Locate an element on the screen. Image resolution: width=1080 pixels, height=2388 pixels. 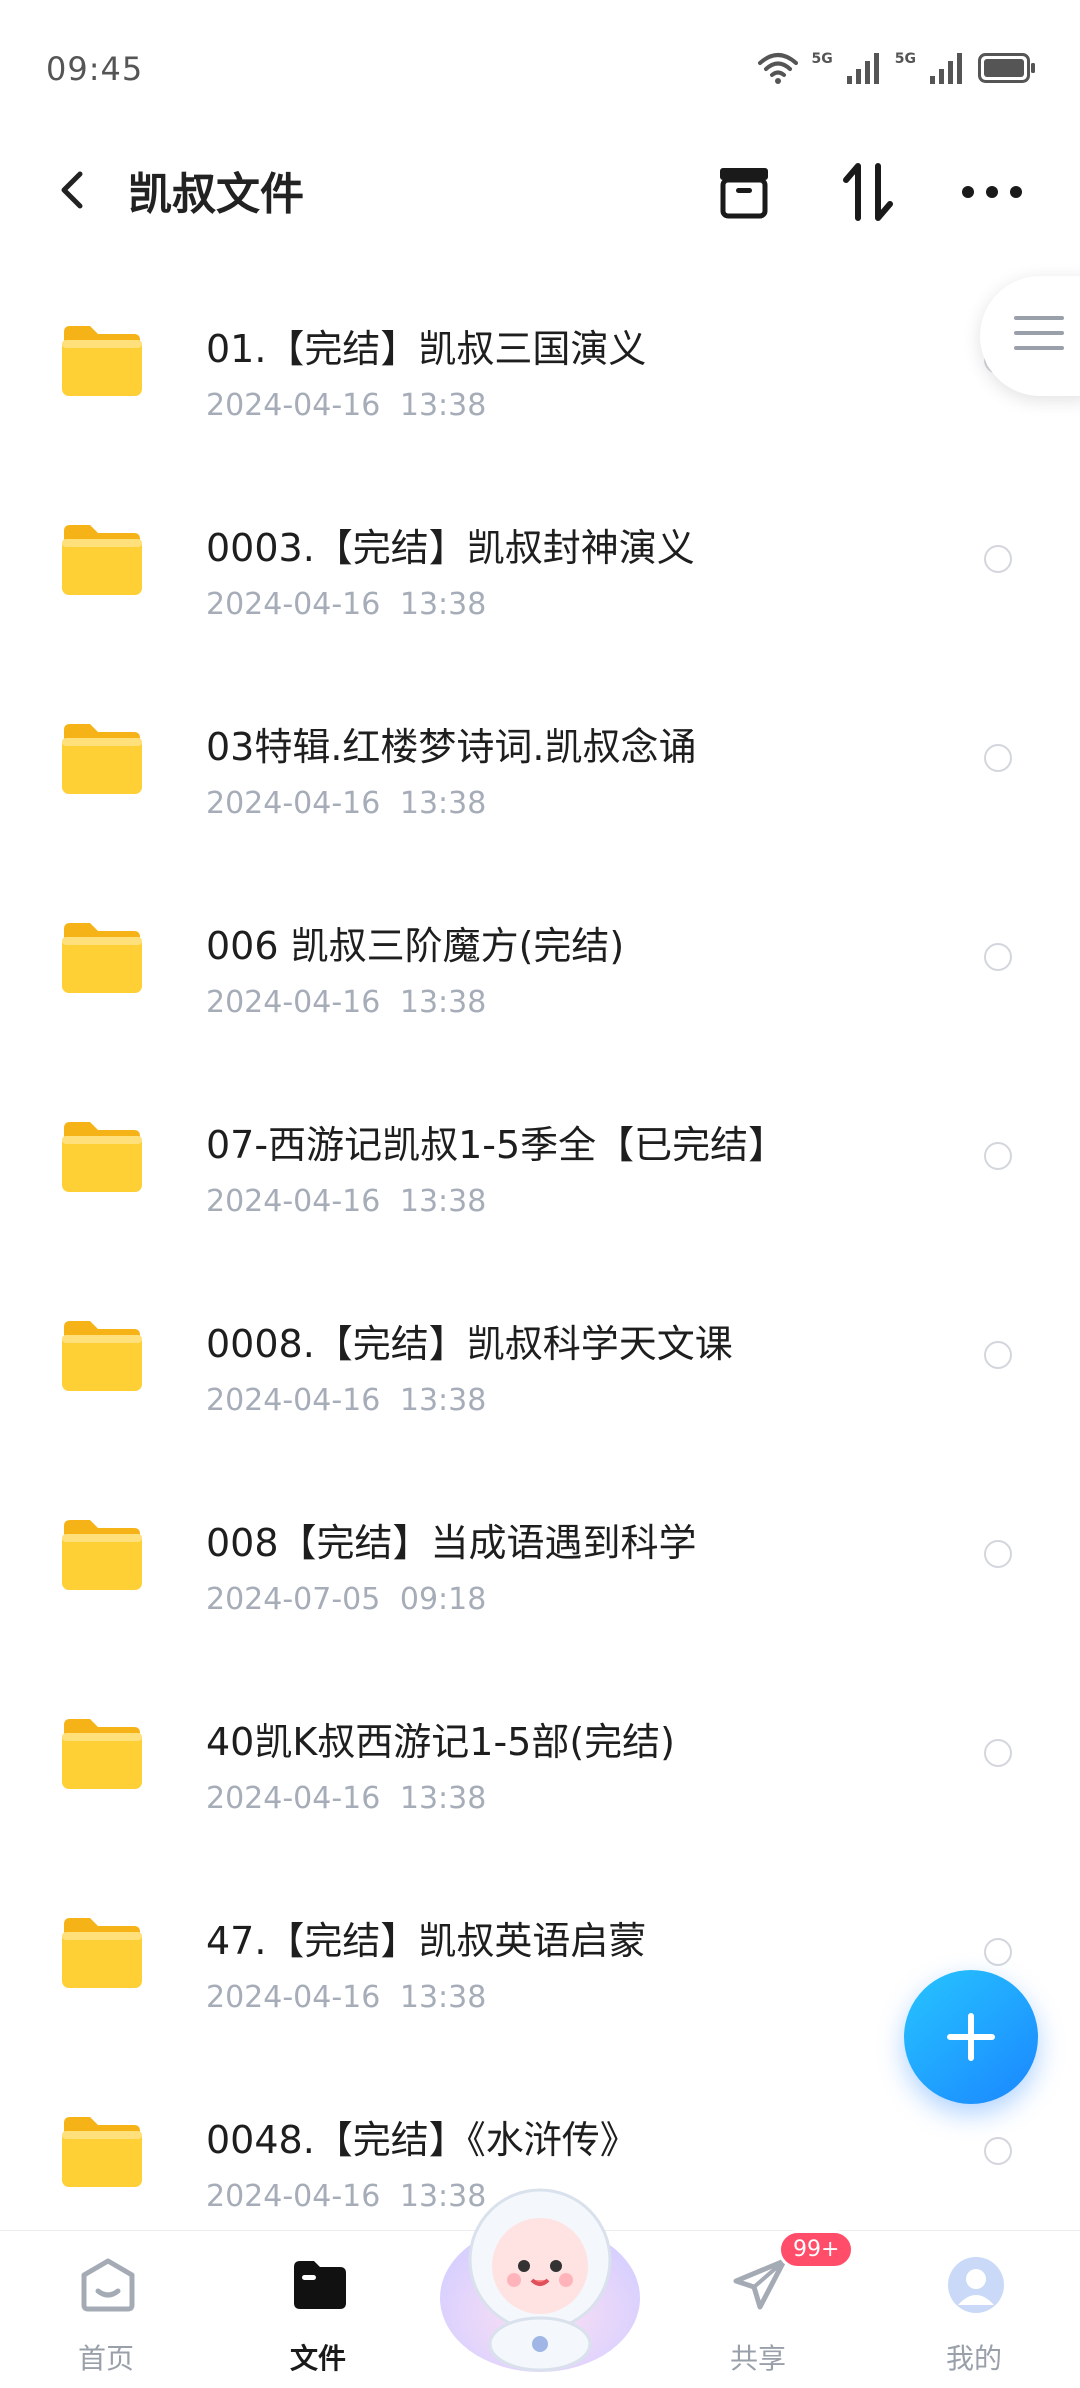
file-name: 03特辑.红楼梦诗词.凯叔念诵 is located at coordinates (451, 747).